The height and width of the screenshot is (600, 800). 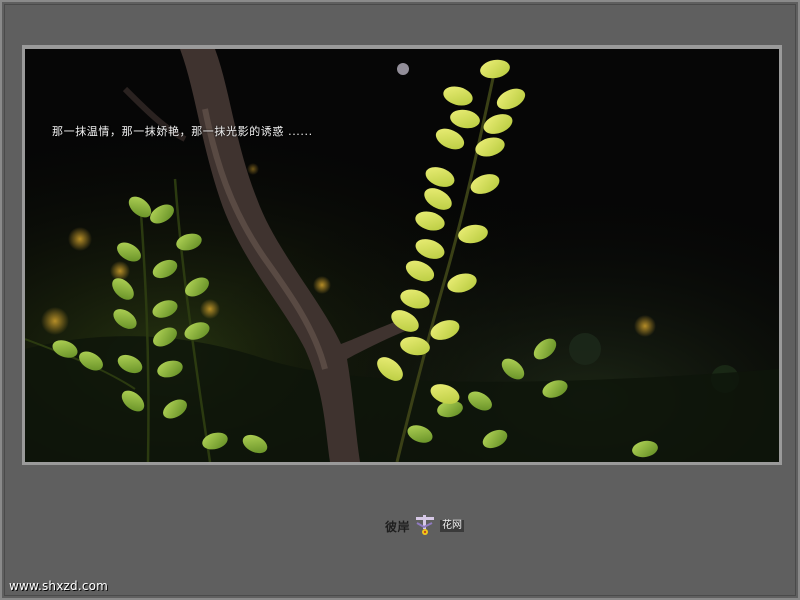 I want to click on site-url-watermark: www.shxzd.com, so click(x=59, y=586).